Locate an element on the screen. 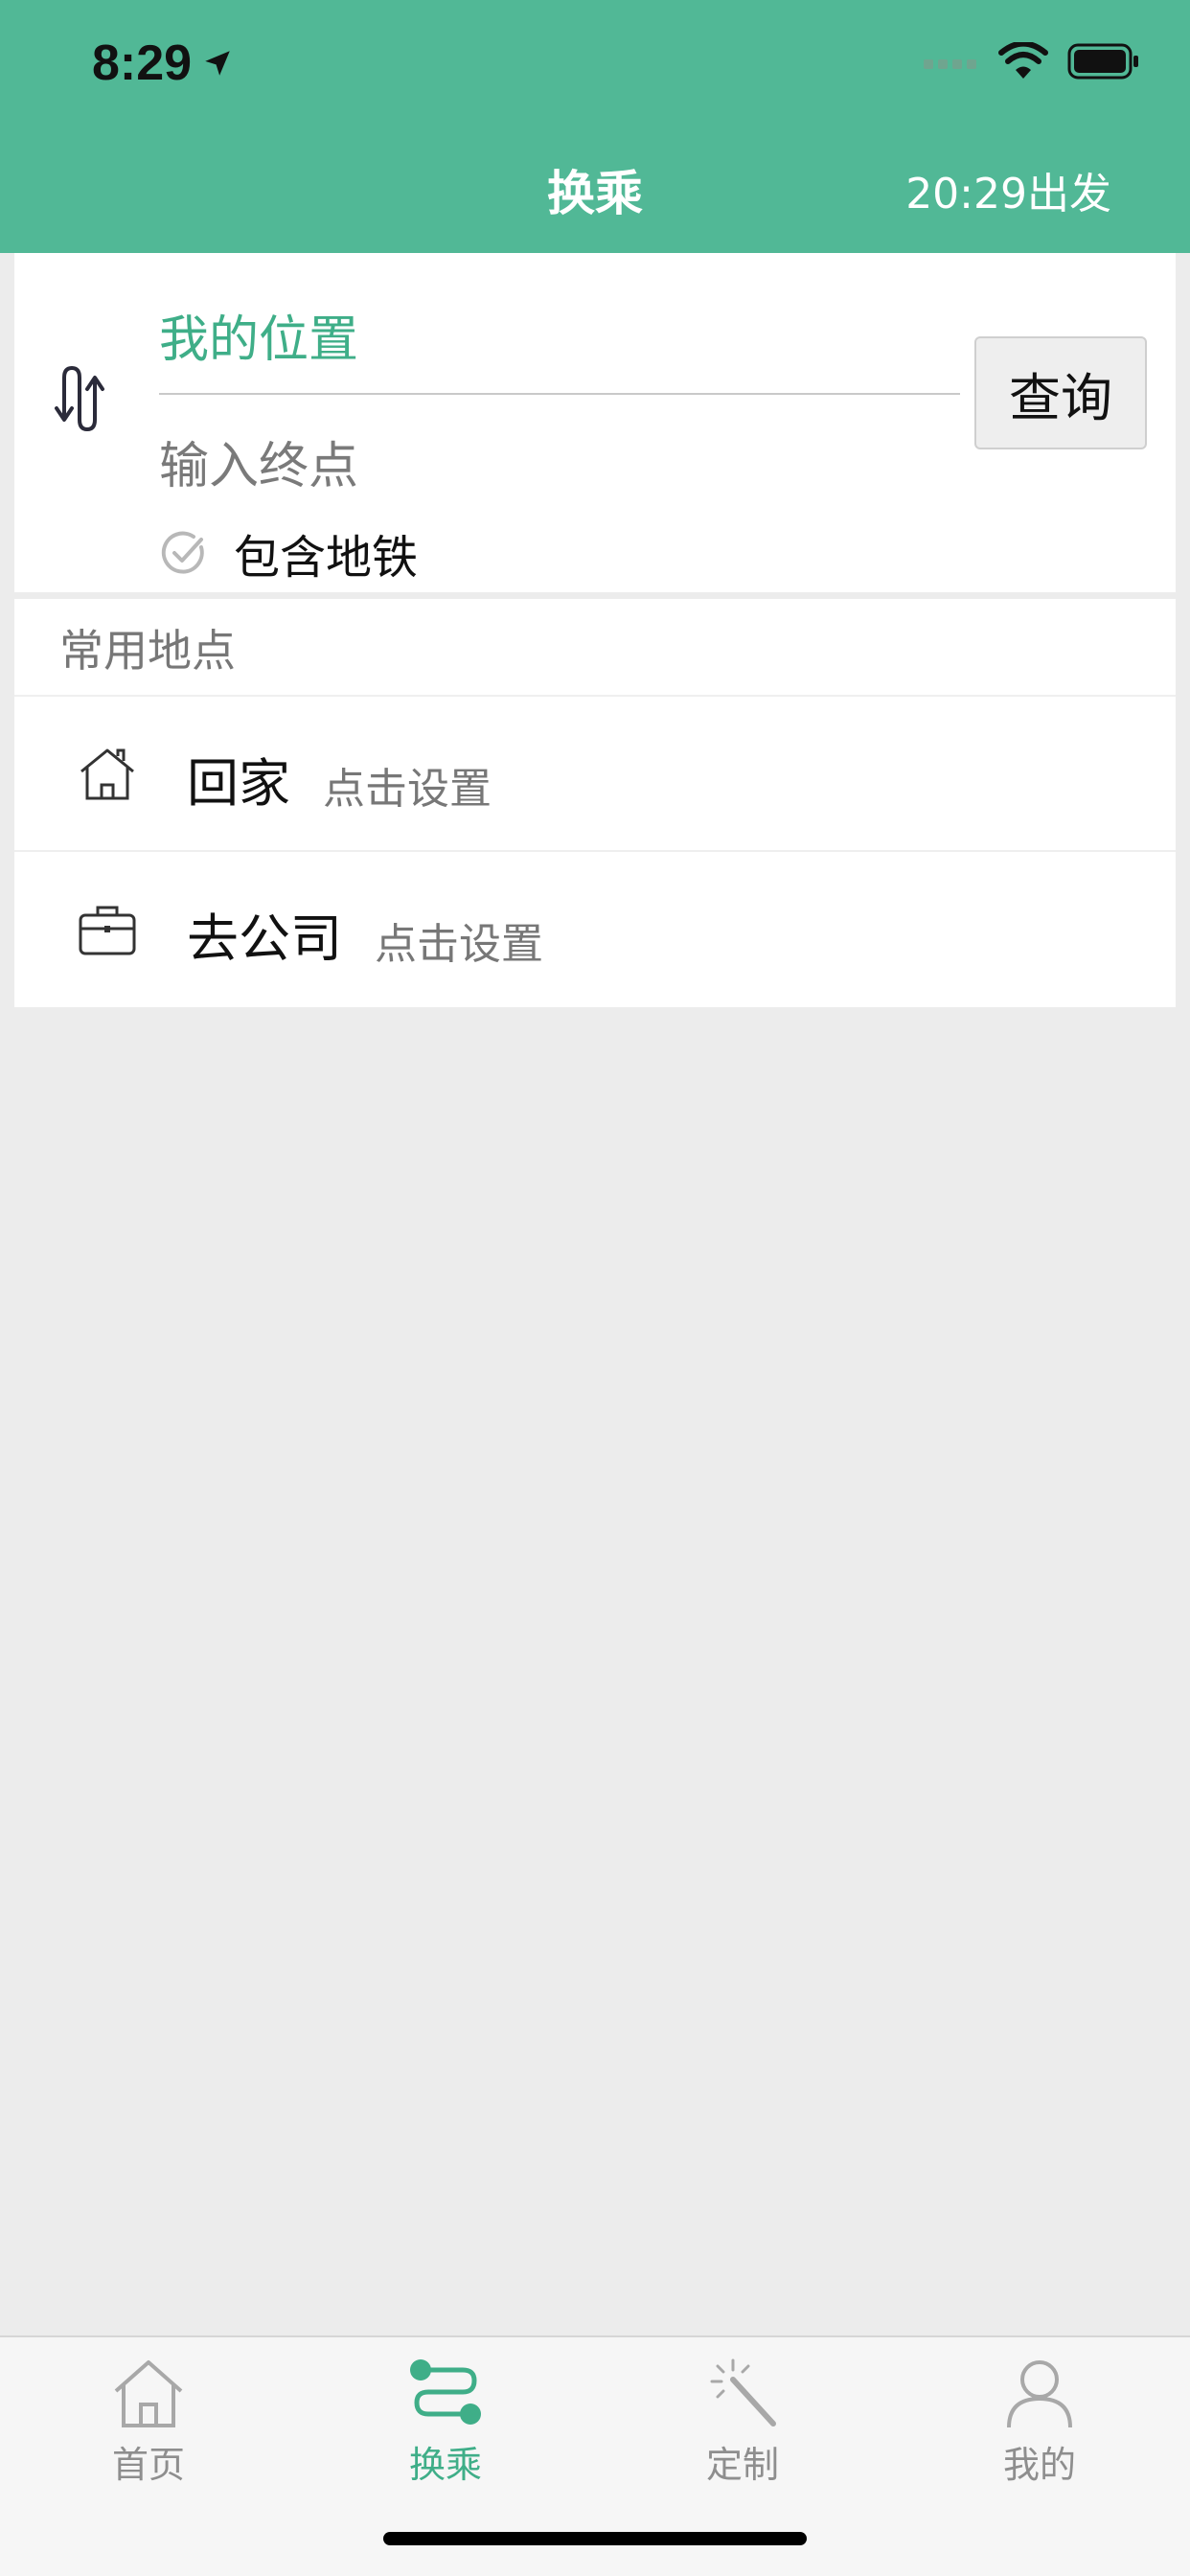  common-places-title: 常用地点 is located at coordinates (148, 651).